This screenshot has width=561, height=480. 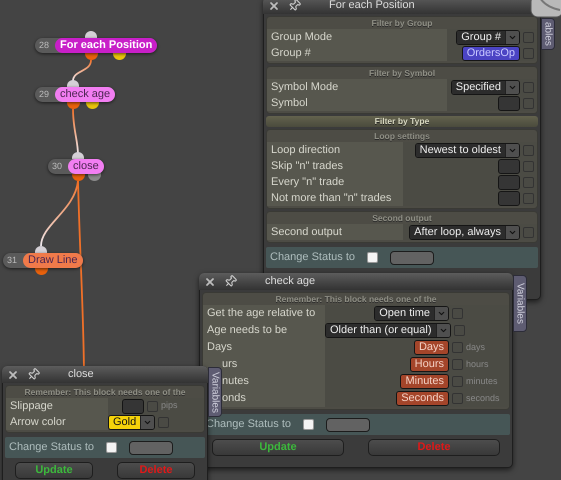 I want to click on field-label: Skip "n" trades, so click(x=307, y=166).